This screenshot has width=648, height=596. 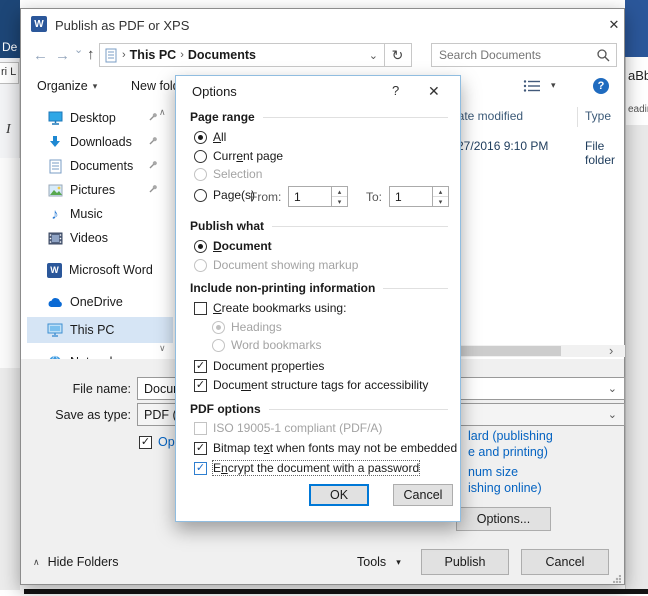 I want to click on help-button: ?, so click(x=601, y=86).